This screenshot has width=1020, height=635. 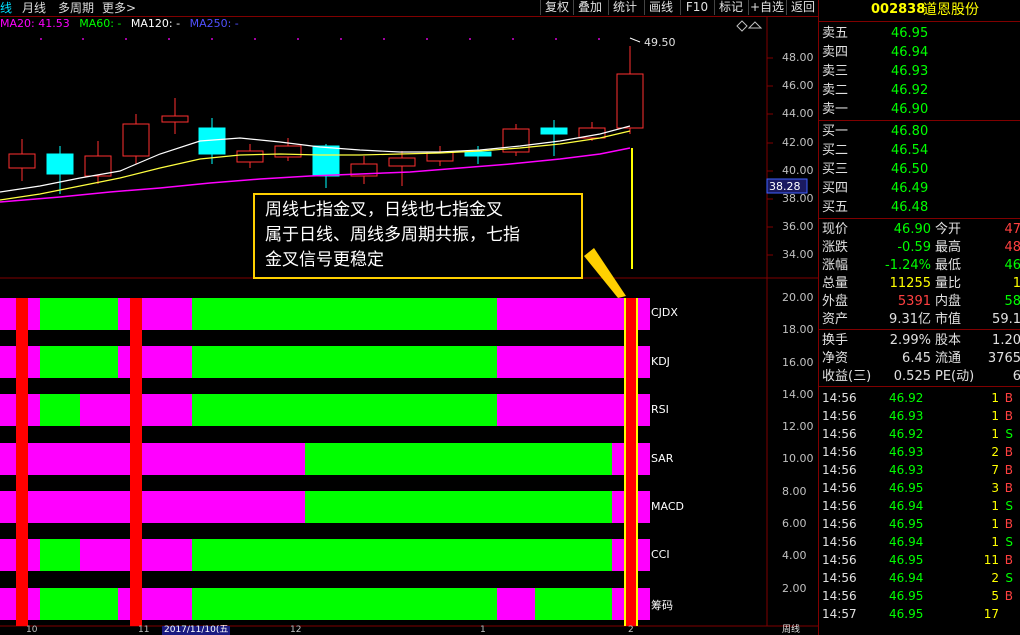 What do you see at coordinates (696, 7) in the screenshot?
I see `f10-button: F10` at bounding box center [696, 7].